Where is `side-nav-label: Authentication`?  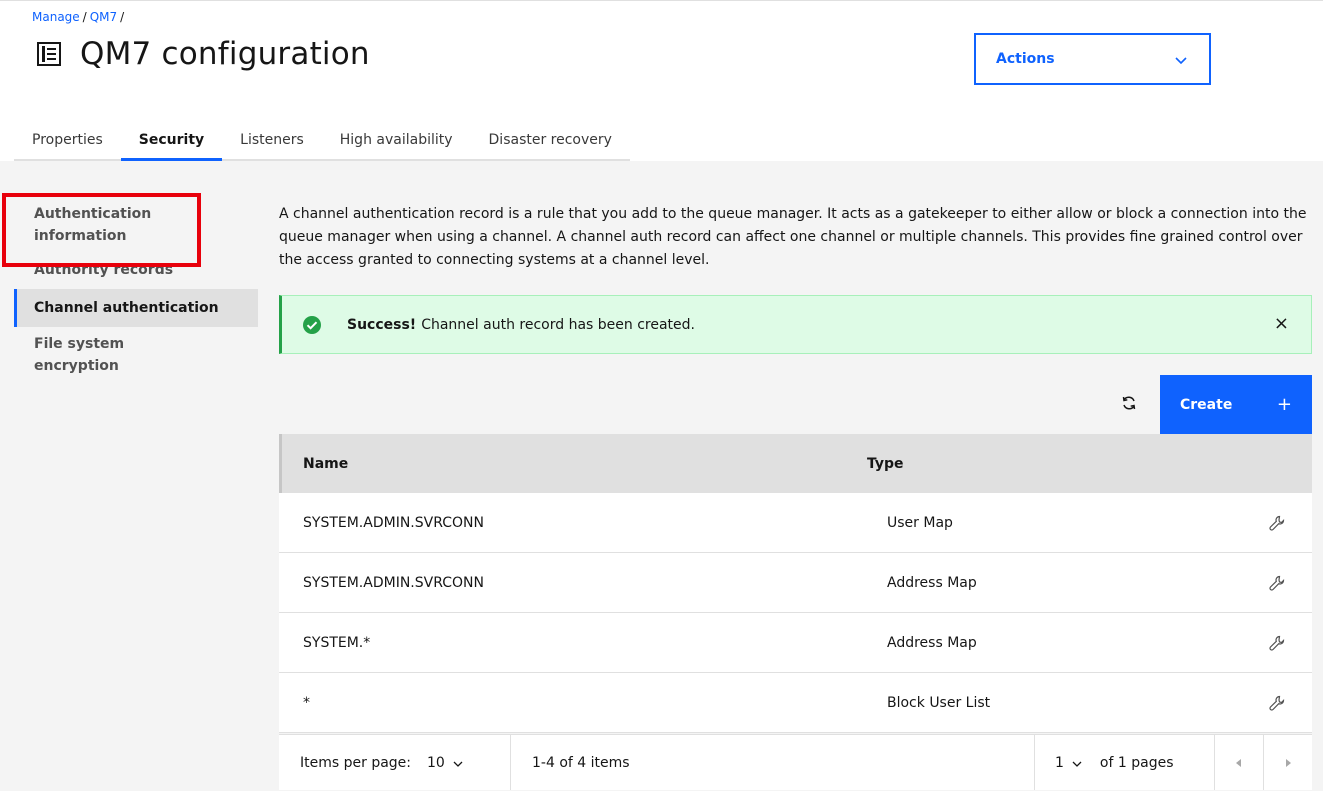
side-nav-label: Authentication is located at coordinates (93, 214).